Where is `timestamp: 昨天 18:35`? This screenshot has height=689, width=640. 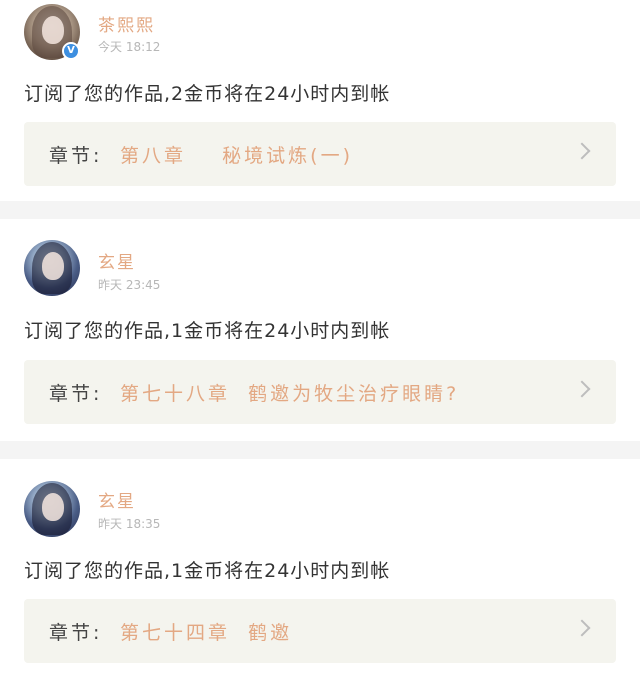
timestamp: 昨天 18:35 is located at coordinates (129, 524).